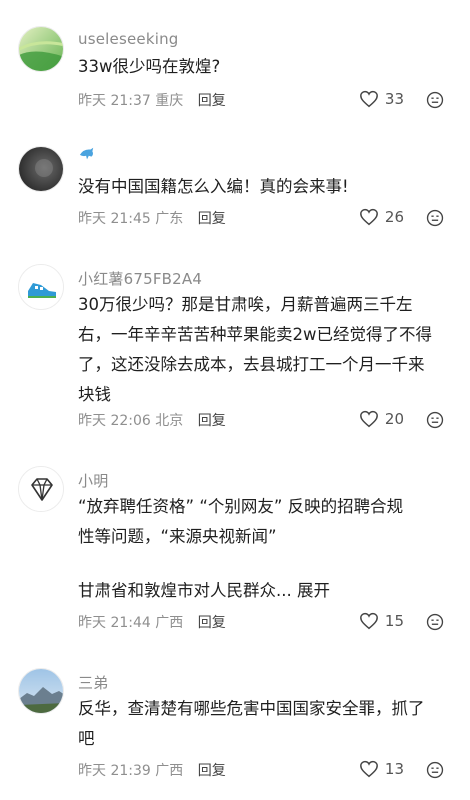 Image resolution: width=470 pixels, height=800 pixels. What do you see at coordinates (313, 590) in the screenshot?
I see `expand-button: 展开` at bounding box center [313, 590].